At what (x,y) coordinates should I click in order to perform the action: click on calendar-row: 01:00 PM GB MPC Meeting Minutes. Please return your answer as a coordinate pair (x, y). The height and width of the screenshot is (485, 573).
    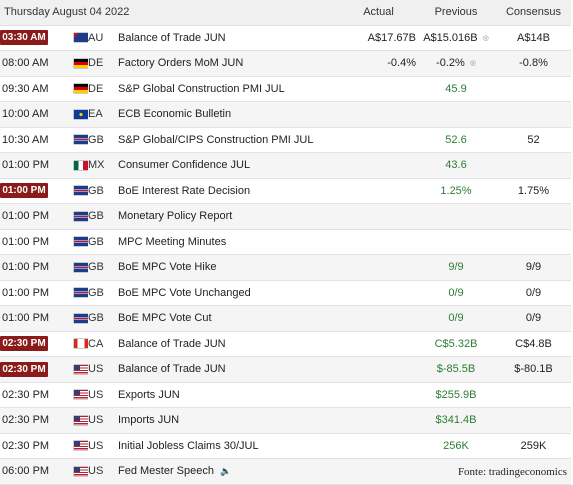
    Looking at the image, I should click on (285, 242).